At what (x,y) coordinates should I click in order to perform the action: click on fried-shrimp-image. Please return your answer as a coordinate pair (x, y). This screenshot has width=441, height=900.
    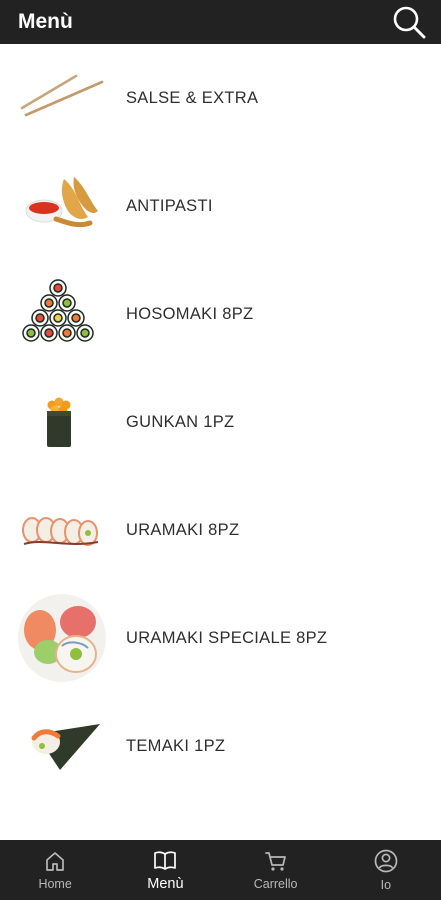
    Looking at the image, I should click on (61, 202).